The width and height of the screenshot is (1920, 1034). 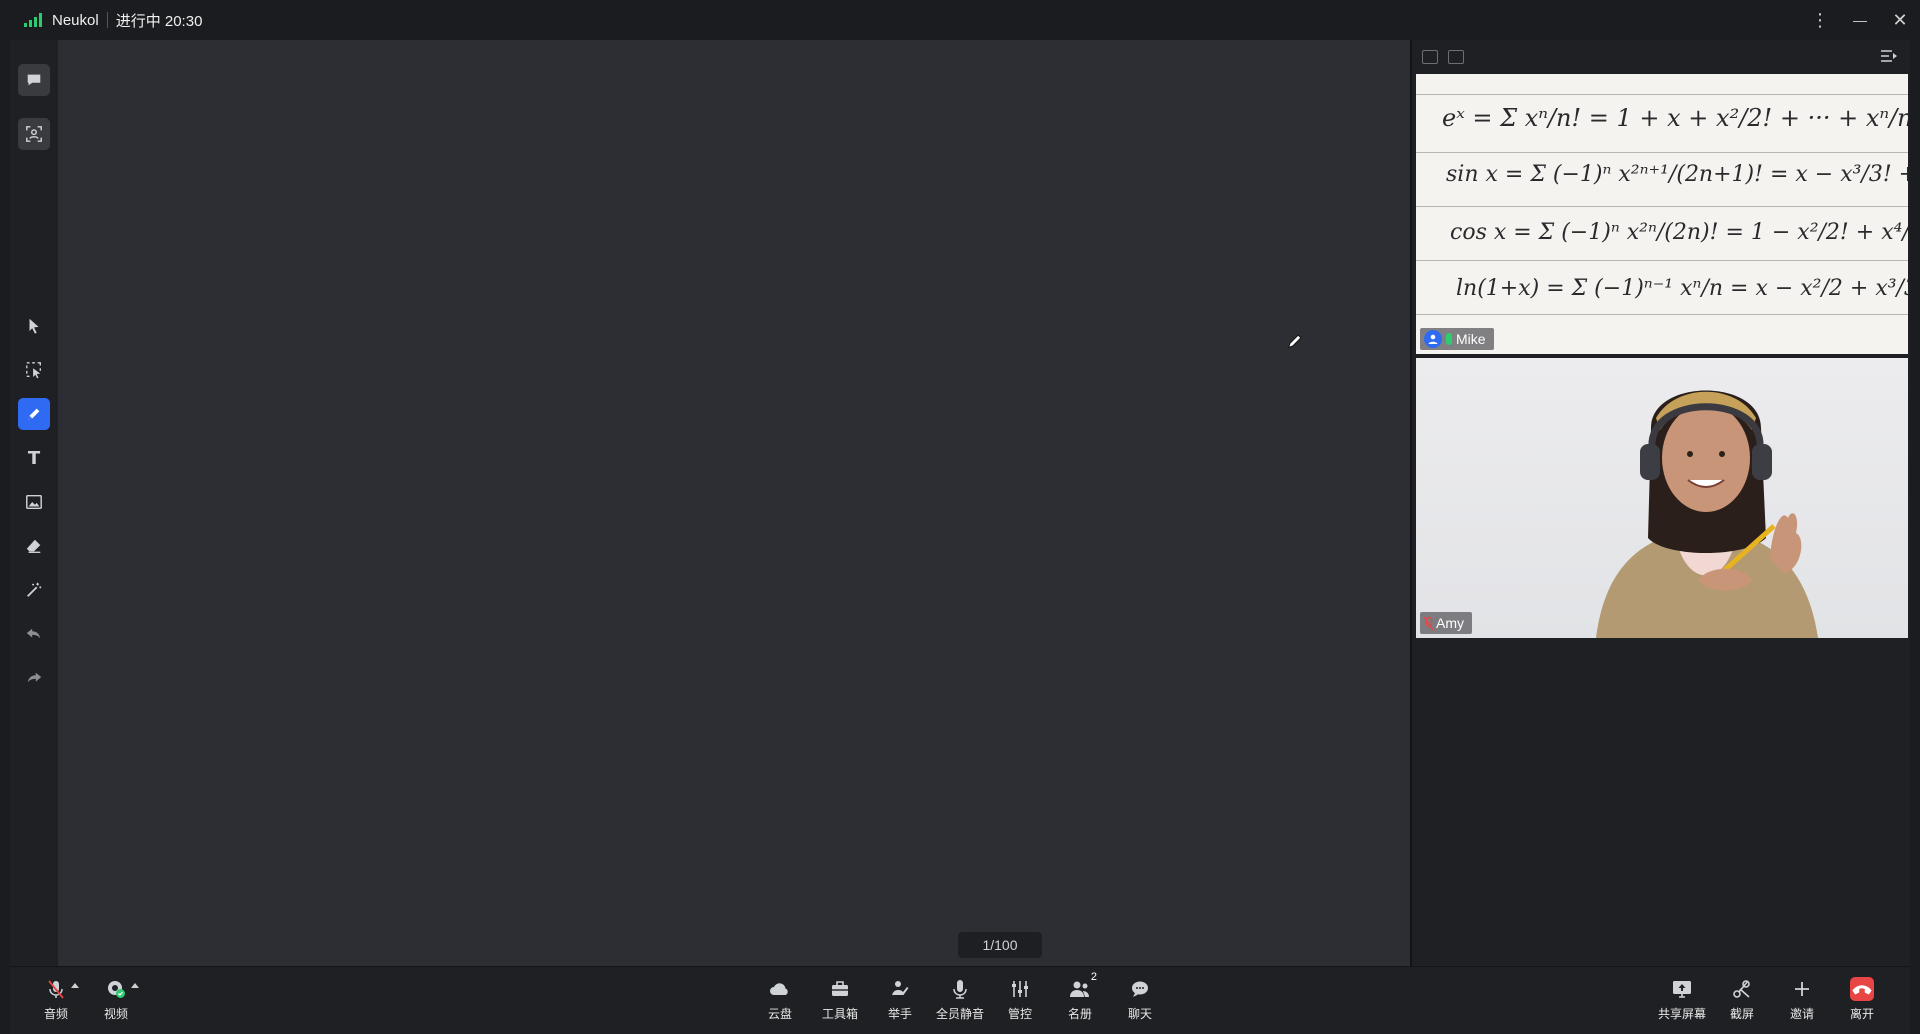 I want to click on raise-hand-icon, so click(x=900, y=989).